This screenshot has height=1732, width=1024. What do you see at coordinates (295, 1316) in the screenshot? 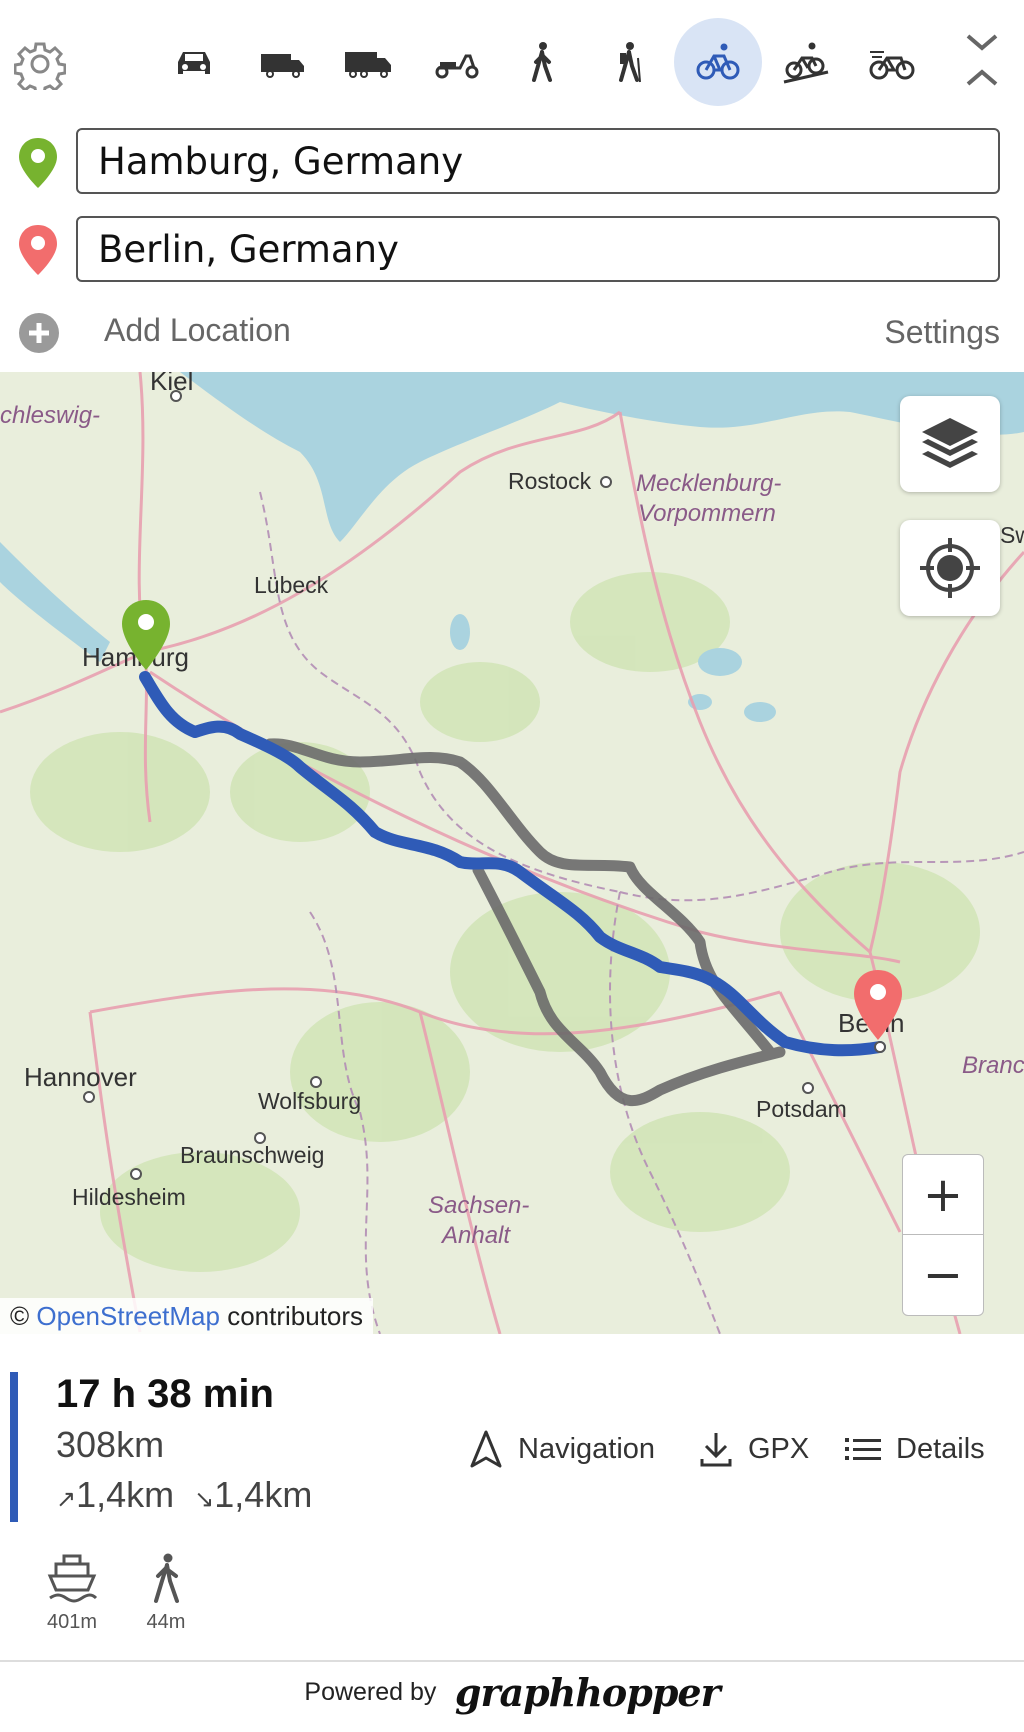
I see `attribution-text: contributors` at bounding box center [295, 1316].